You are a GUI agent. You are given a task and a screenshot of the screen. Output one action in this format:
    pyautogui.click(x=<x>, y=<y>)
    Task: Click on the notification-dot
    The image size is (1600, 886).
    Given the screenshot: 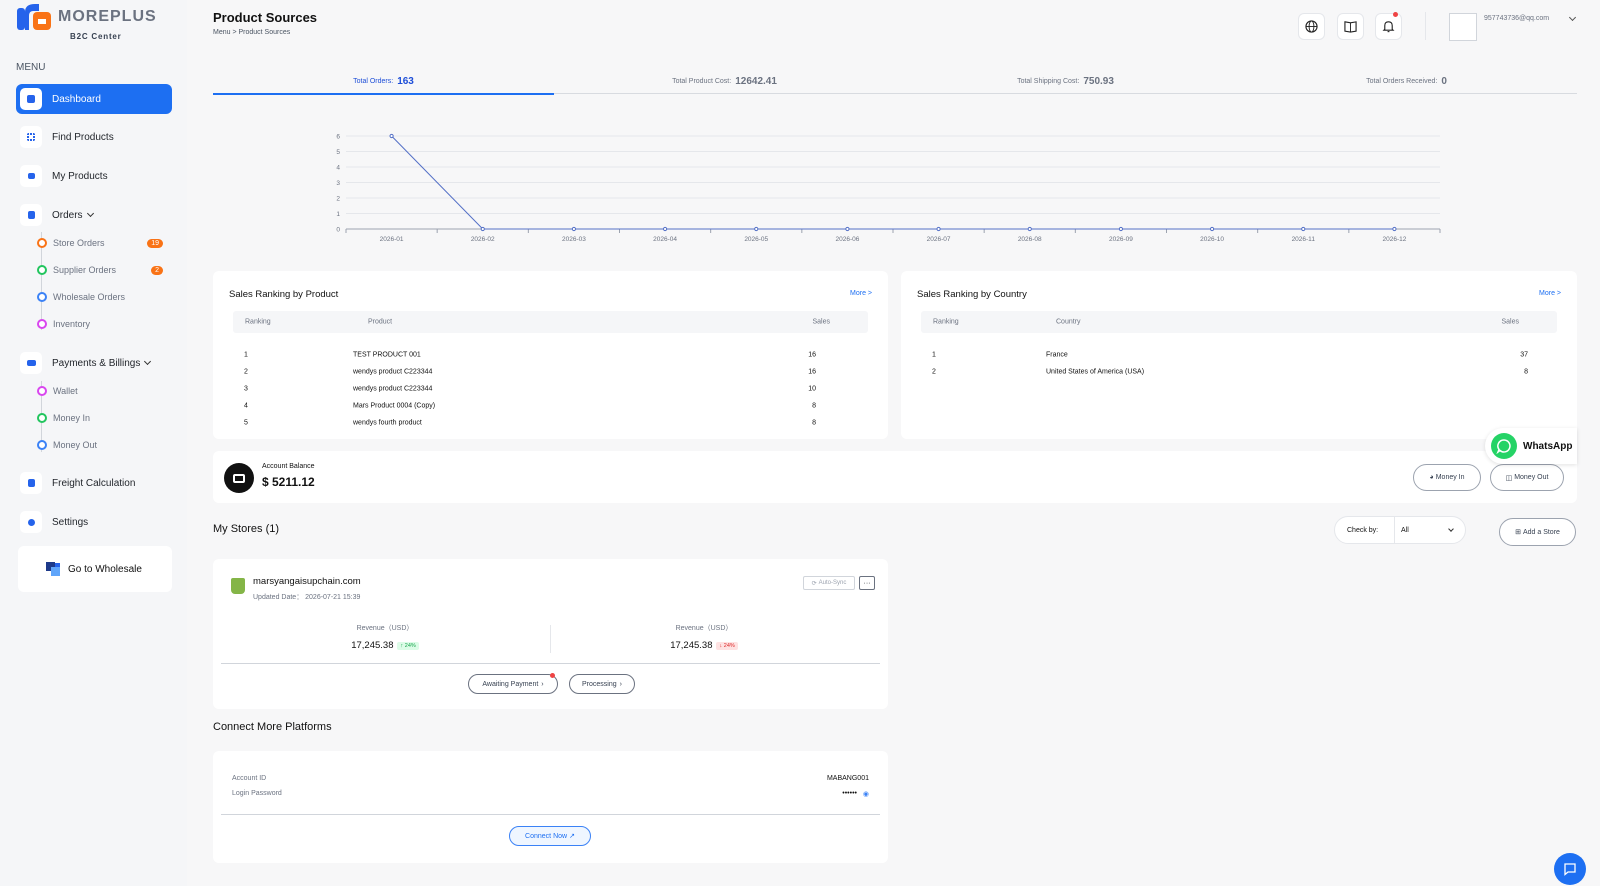 What is the action you would take?
    pyautogui.click(x=1395, y=14)
    